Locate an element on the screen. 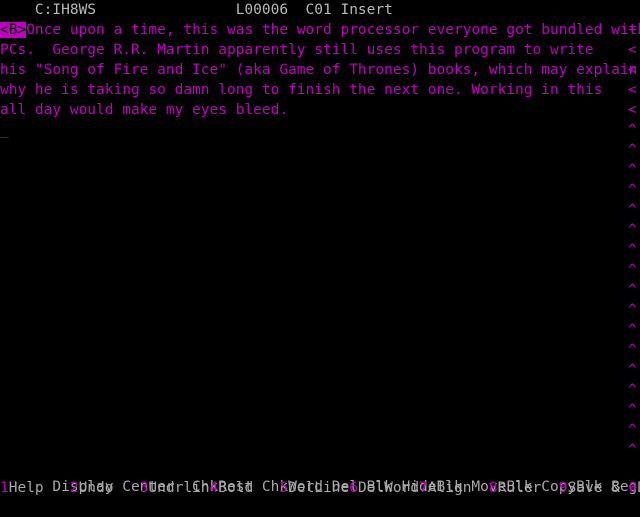  fkey-label-6: DelWord is located at coordinates (388, 488).